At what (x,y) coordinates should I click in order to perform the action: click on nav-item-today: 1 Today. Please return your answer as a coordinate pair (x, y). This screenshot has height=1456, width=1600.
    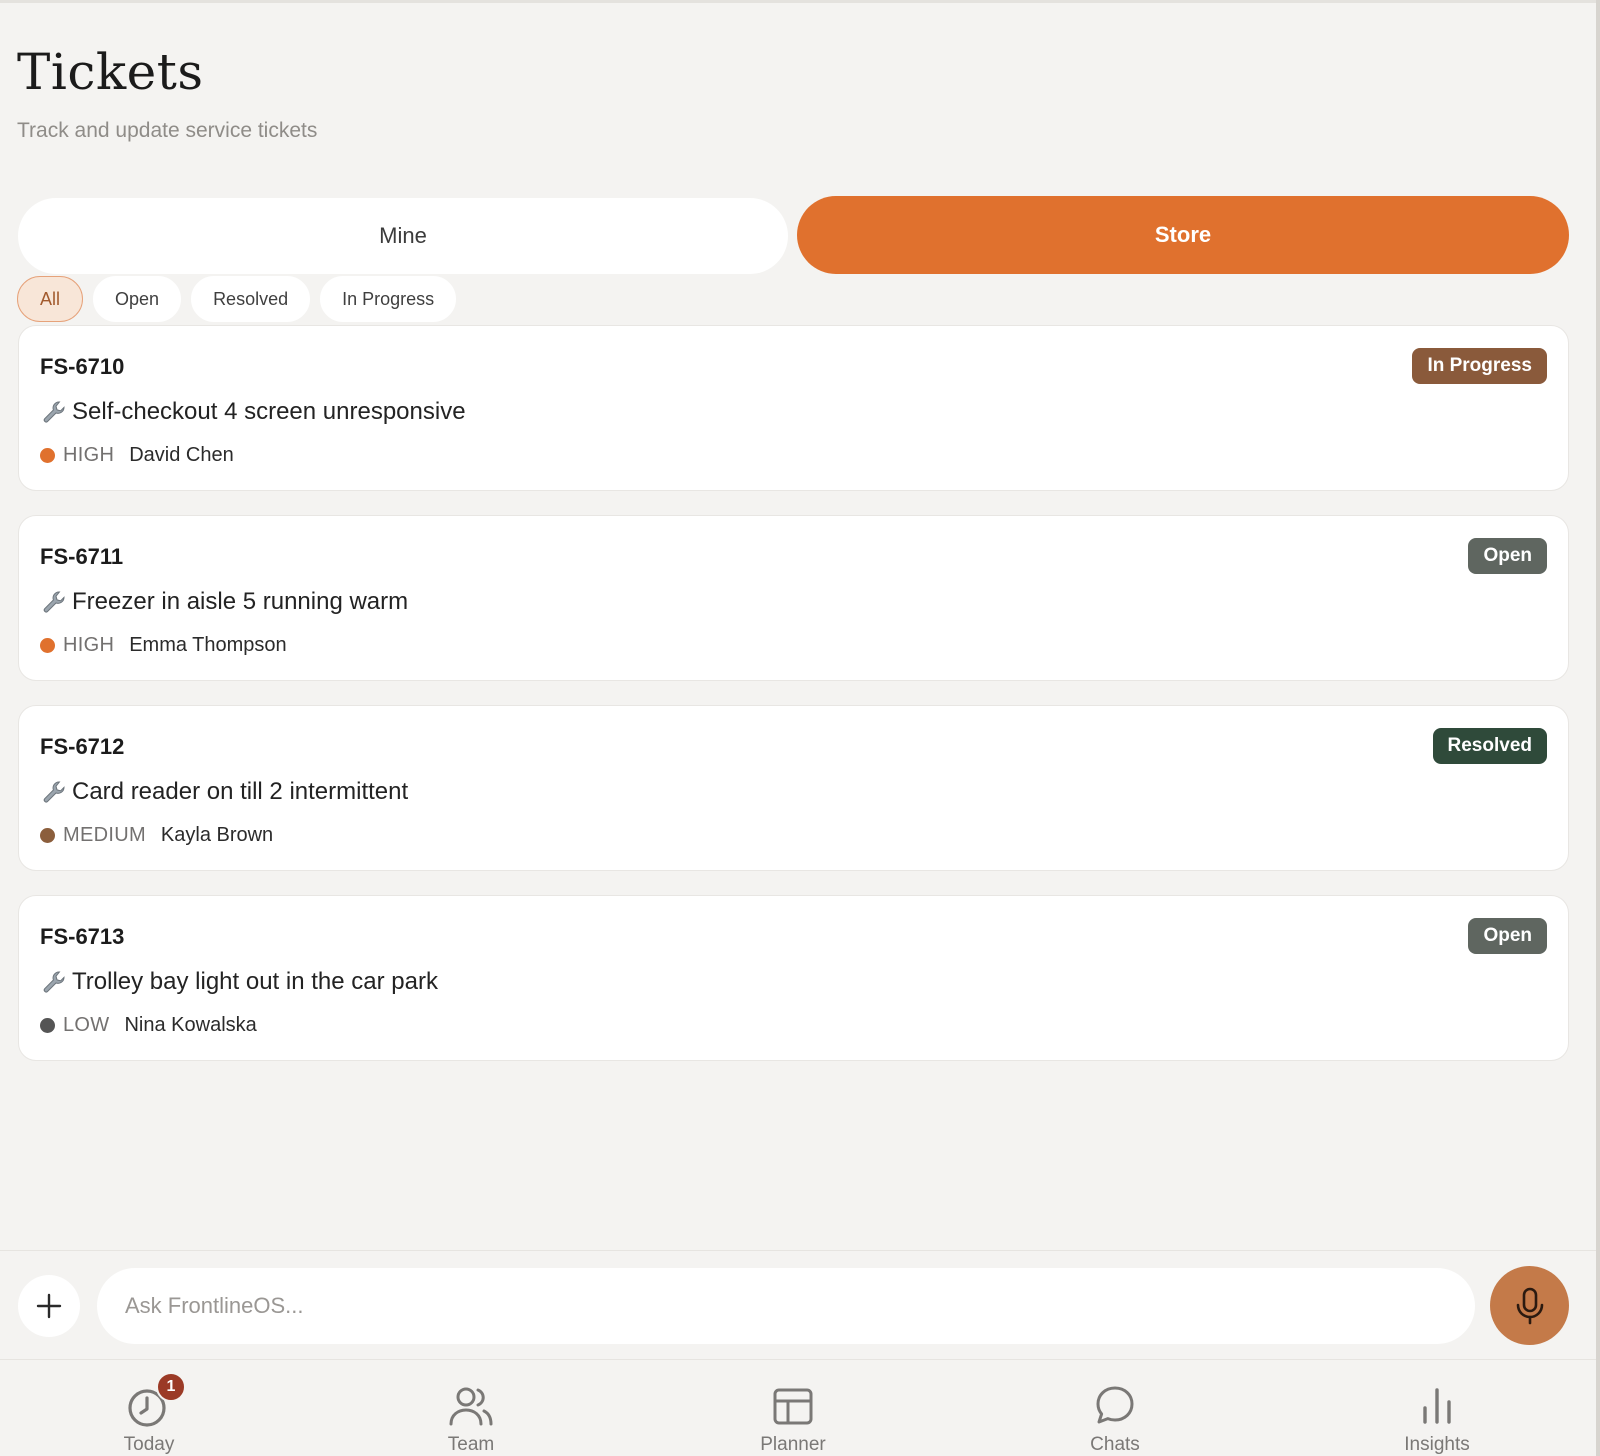
    Looking at the image, I should click on (149, 1408).